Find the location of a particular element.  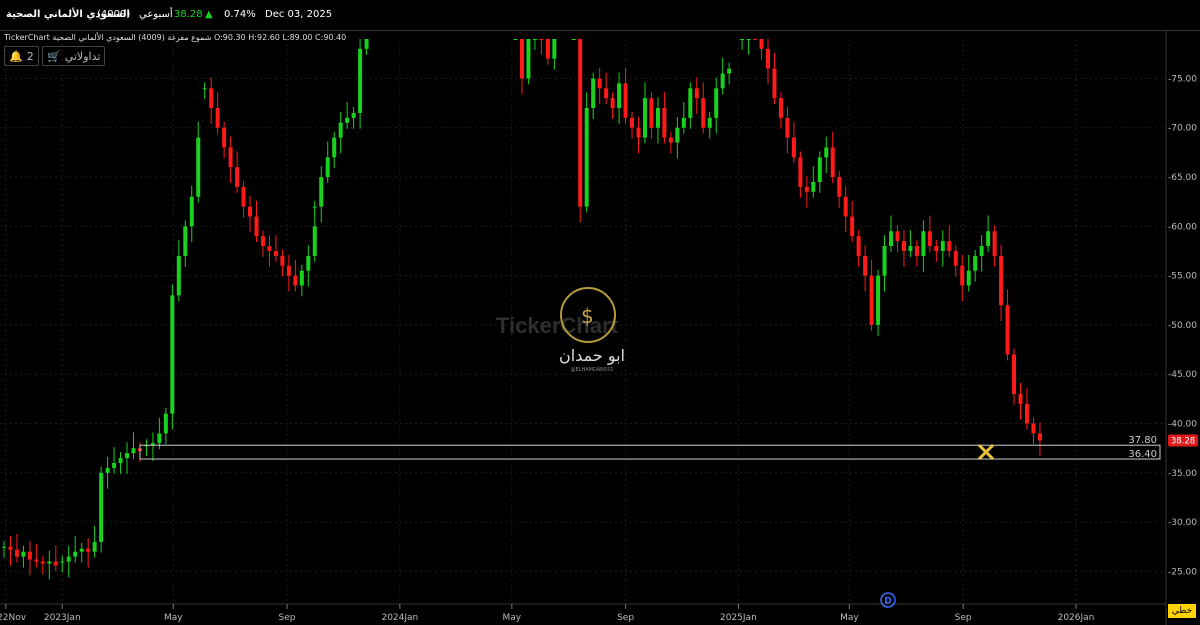

y-tick-label: -30.00 is located at coordinates (1182, 523).